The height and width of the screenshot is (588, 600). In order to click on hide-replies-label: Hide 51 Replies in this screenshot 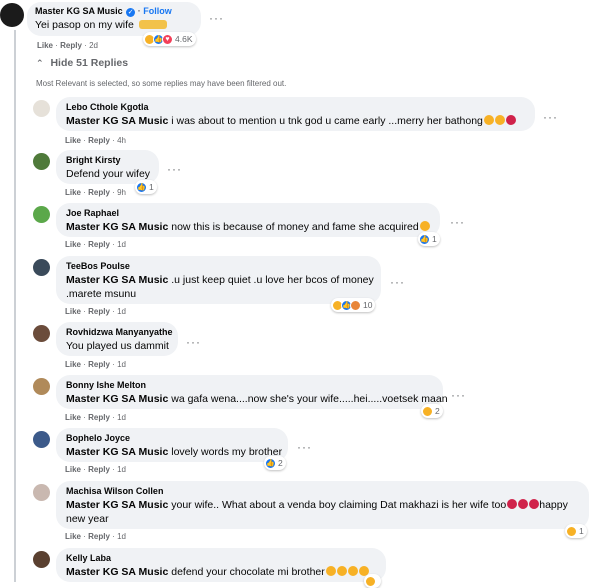, I will do `click(89, 63)`.